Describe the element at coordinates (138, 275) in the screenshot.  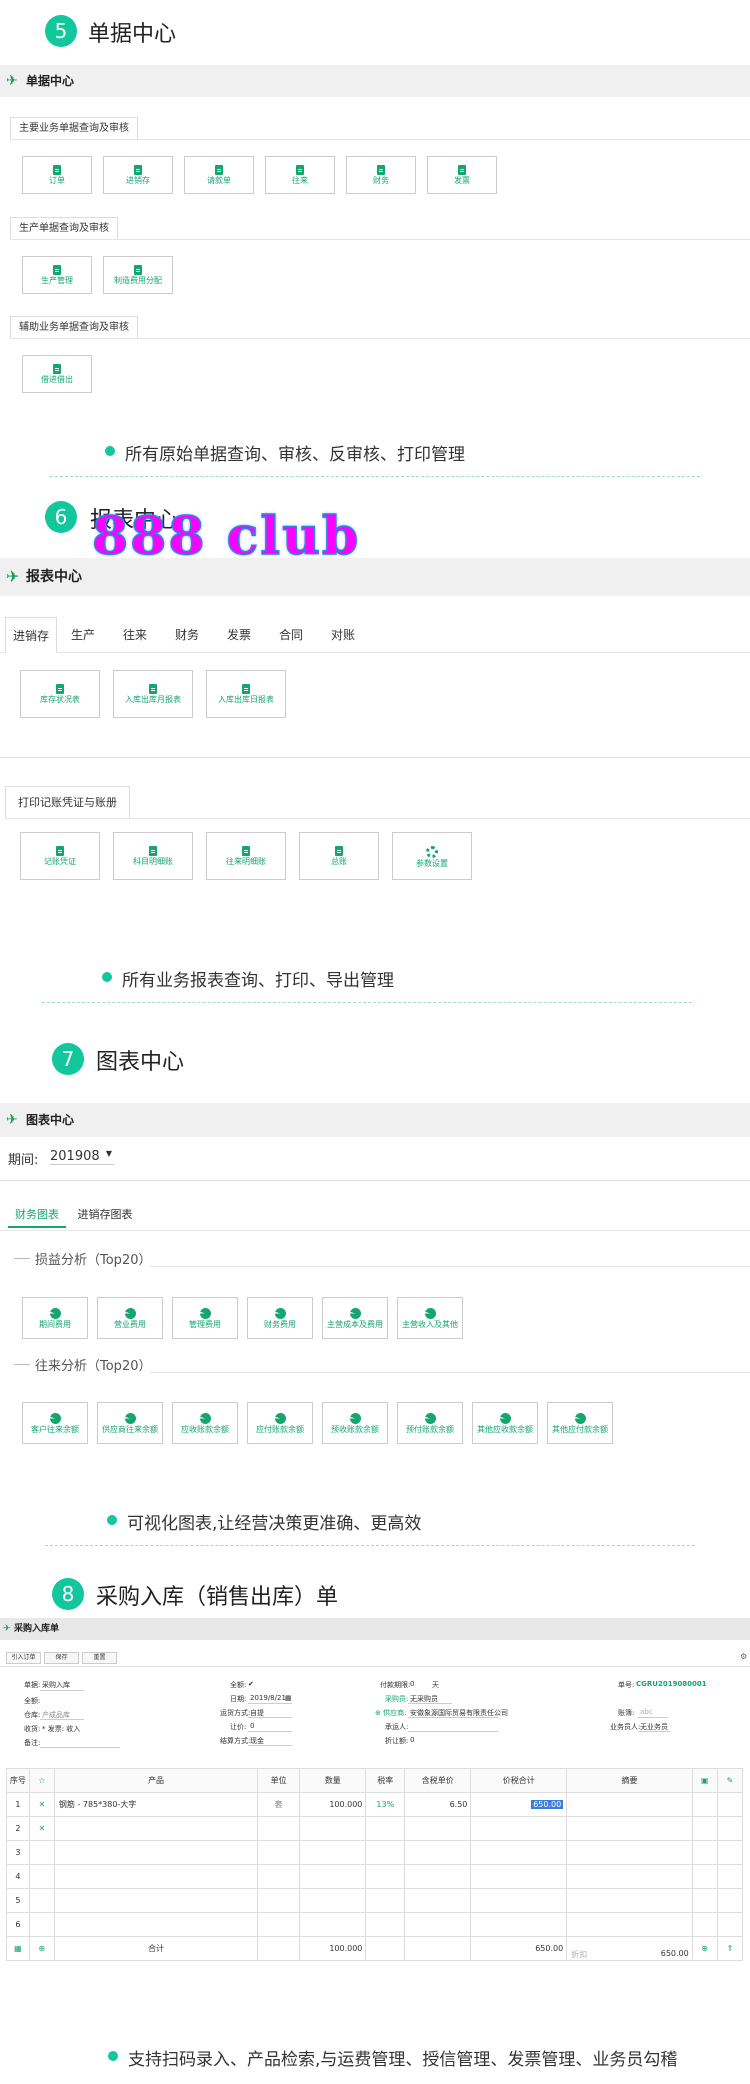
I see `module-button: 制造费用分配` at that location.